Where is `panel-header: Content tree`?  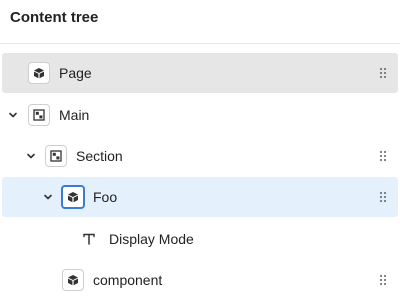 panel-header: Content tree is located at coordinates (200, 22).